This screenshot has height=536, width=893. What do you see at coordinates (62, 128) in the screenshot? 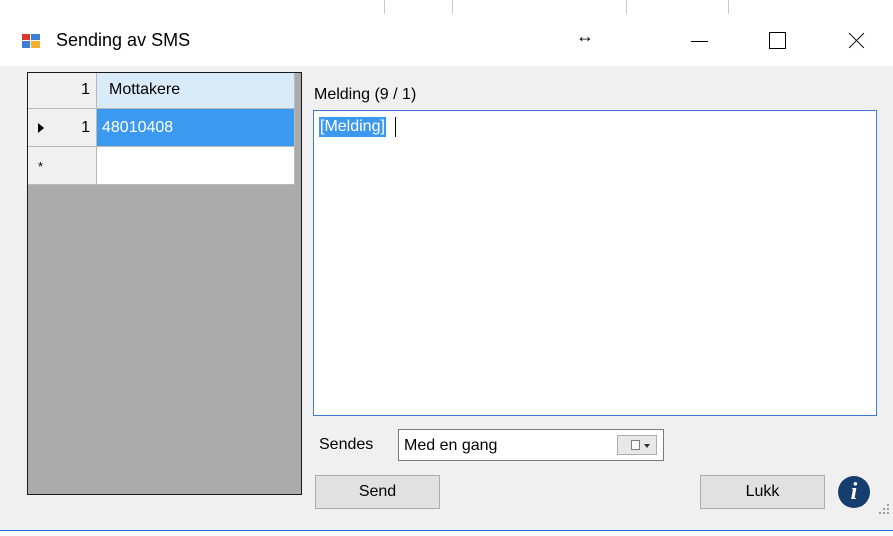
I see `row-header: 1` at bounding box center [62, 128].